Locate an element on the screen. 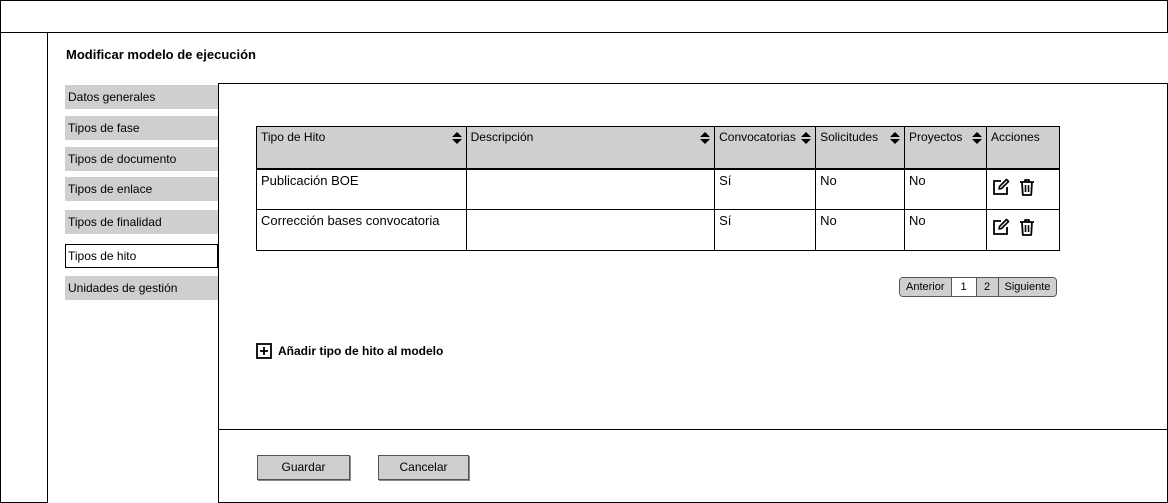 The width and height of the screenshot is (1168, 503). column-header-label: Descripción is located at coordinates (502, 137).